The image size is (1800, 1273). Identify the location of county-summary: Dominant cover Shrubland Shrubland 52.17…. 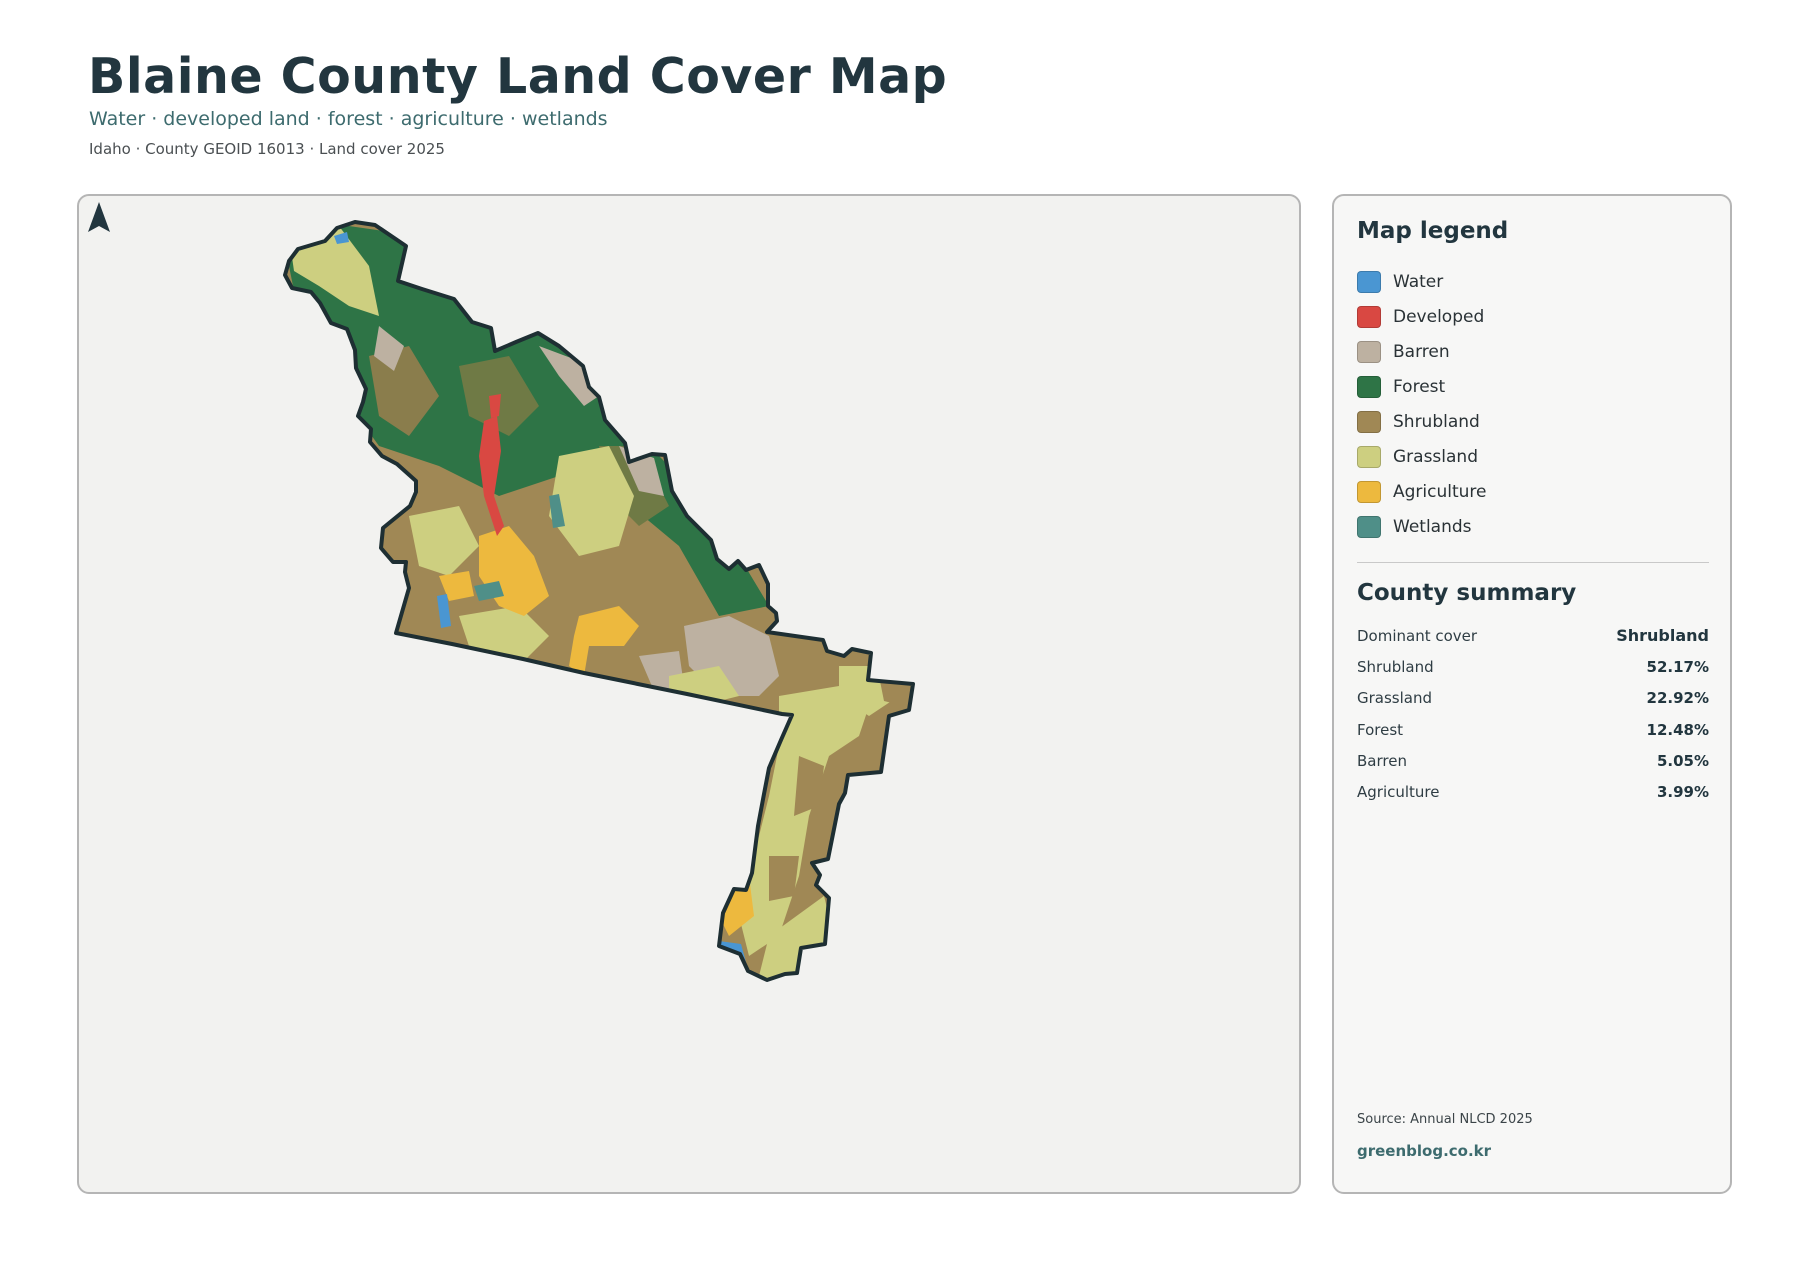
(1533, 714).